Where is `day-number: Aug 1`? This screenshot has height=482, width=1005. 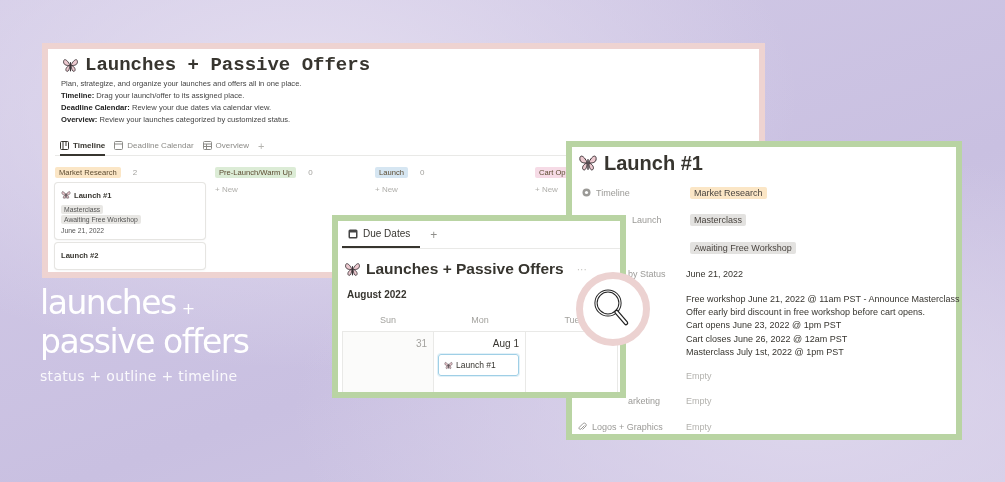 day-number: Aug 1 is located at coordinates (505, 343).